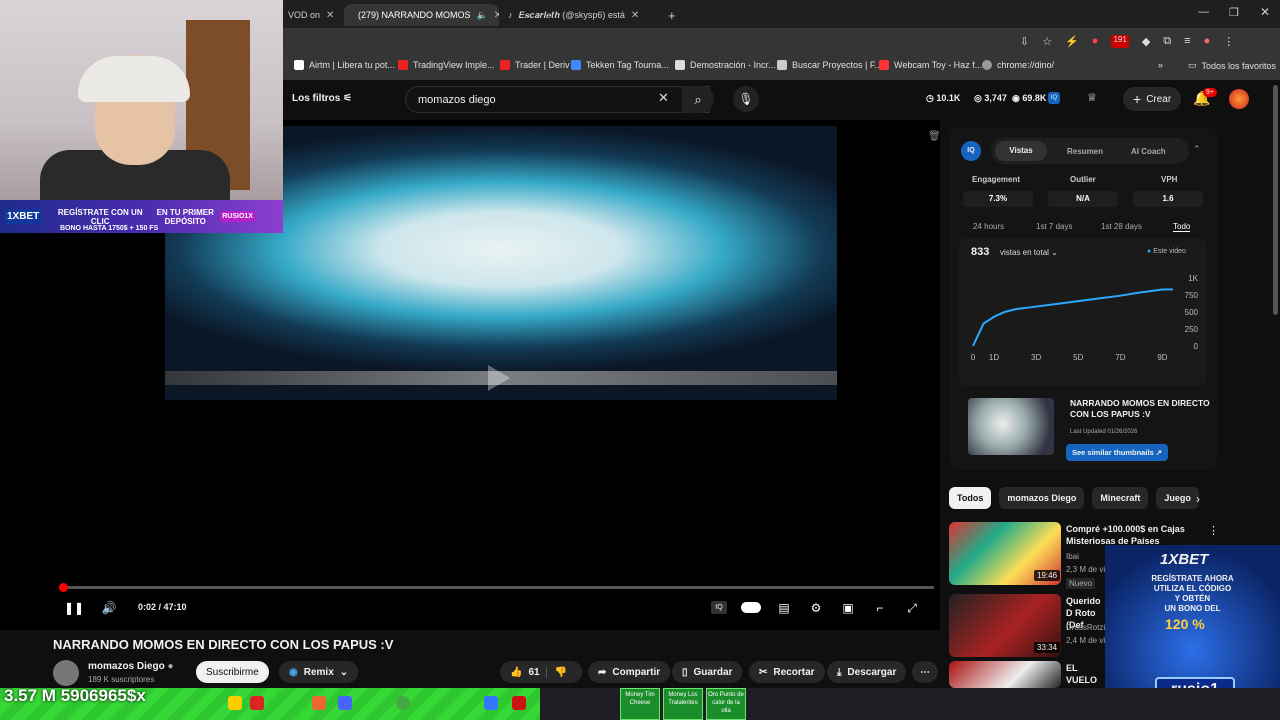 The image size is (1280, 720). Describe the element at coordinates (580, 15) in the screenshot. I see `tab-tiktok: ♪ 𝑬𝒔𝒄𝒂𝒓𝒍𝒆𝒕𝒉 (@skysp6) está ✕` at that location.